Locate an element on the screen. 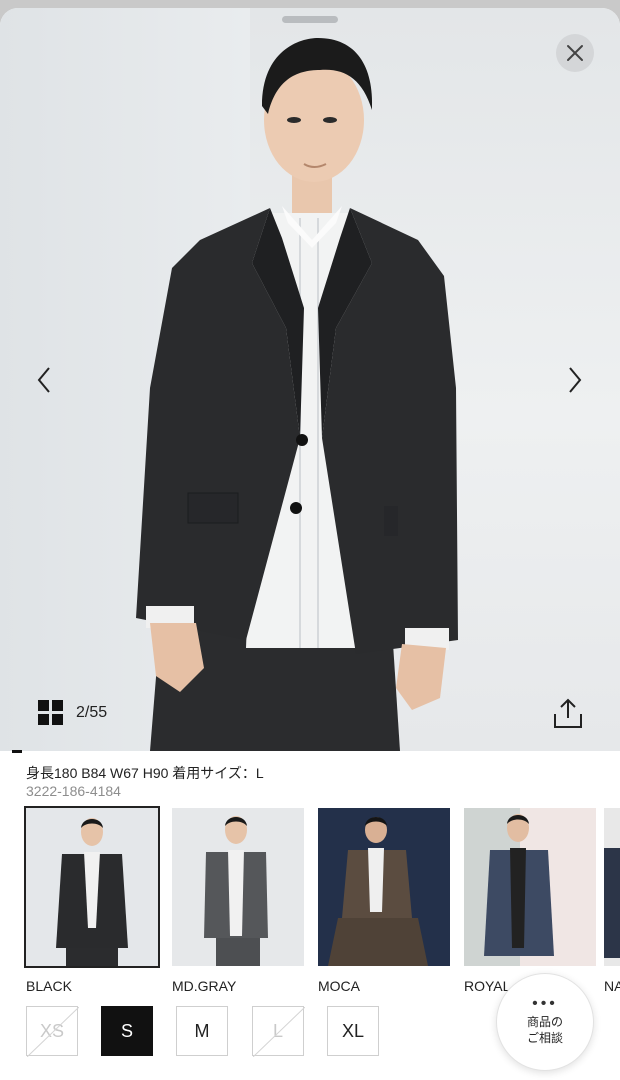 The width and height of the screenshot is (620, 1080). size-option-xl: XL is located at coordinates (353, 1031).